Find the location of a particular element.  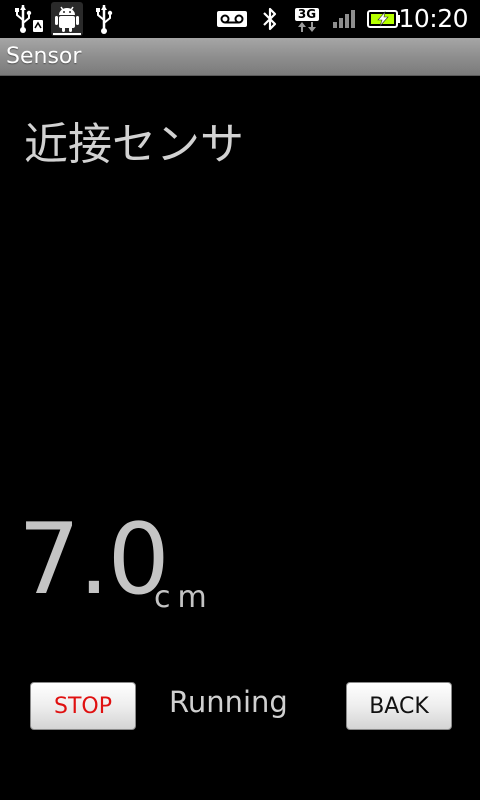

android-icon is located at coordinates (67, 19).